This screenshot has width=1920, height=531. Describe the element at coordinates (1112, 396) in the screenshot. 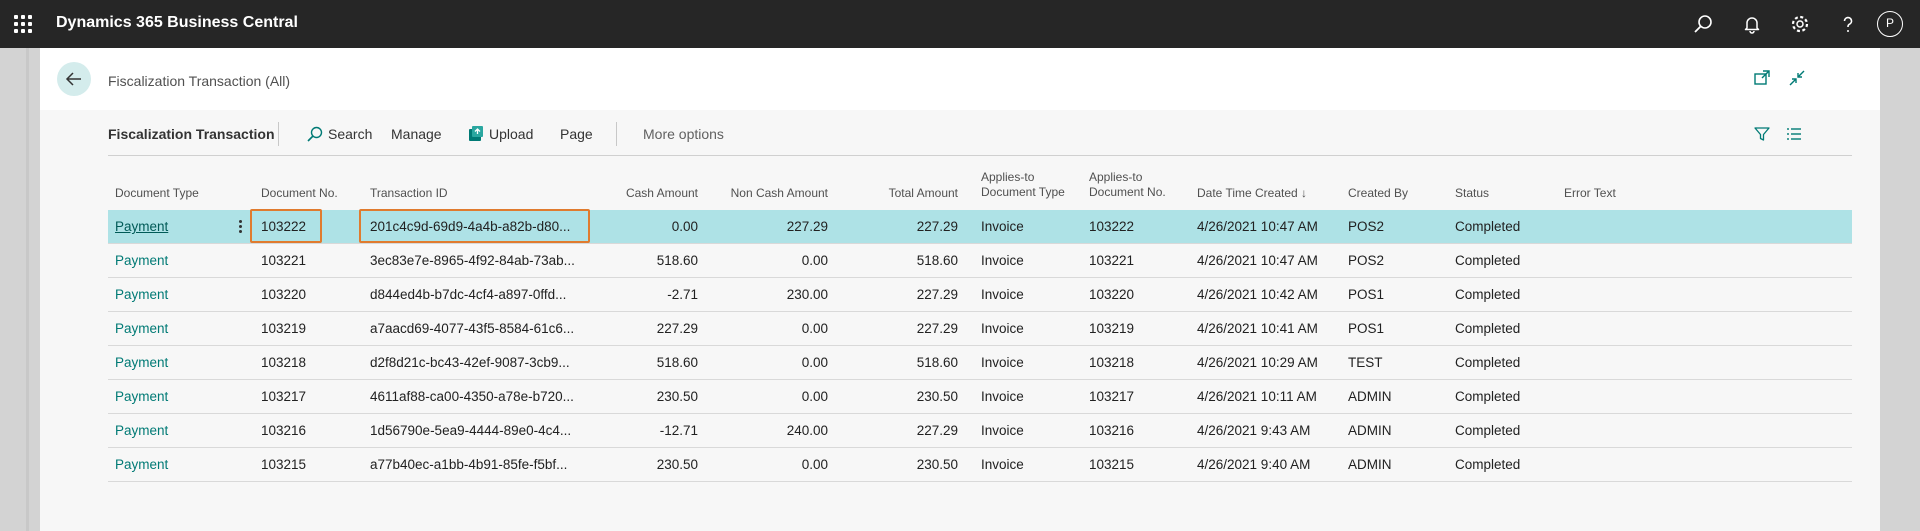

I see `applies-to-doc-no-cell: 103217` at that location.